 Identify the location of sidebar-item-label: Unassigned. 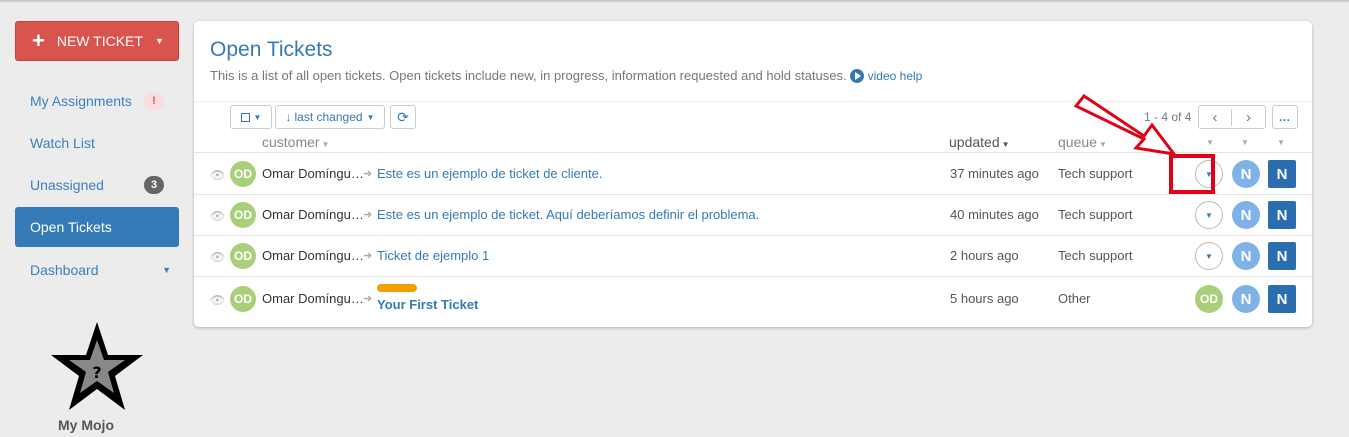
(67, 185).